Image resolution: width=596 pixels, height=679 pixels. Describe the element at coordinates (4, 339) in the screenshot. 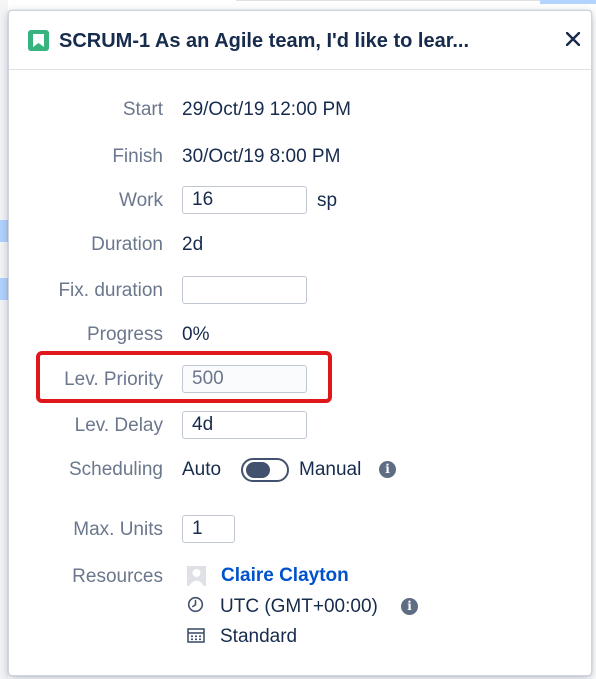

I see `background-panel` at that location.